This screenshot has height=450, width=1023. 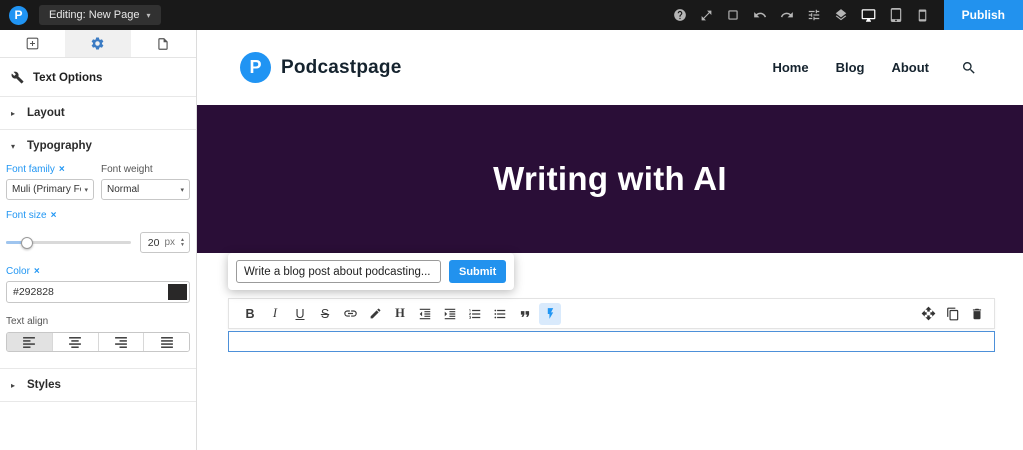 What do you see at coordinates (275, 314) in the screenshot?
I see `italic-button: I` at bounding box center [275, 314].